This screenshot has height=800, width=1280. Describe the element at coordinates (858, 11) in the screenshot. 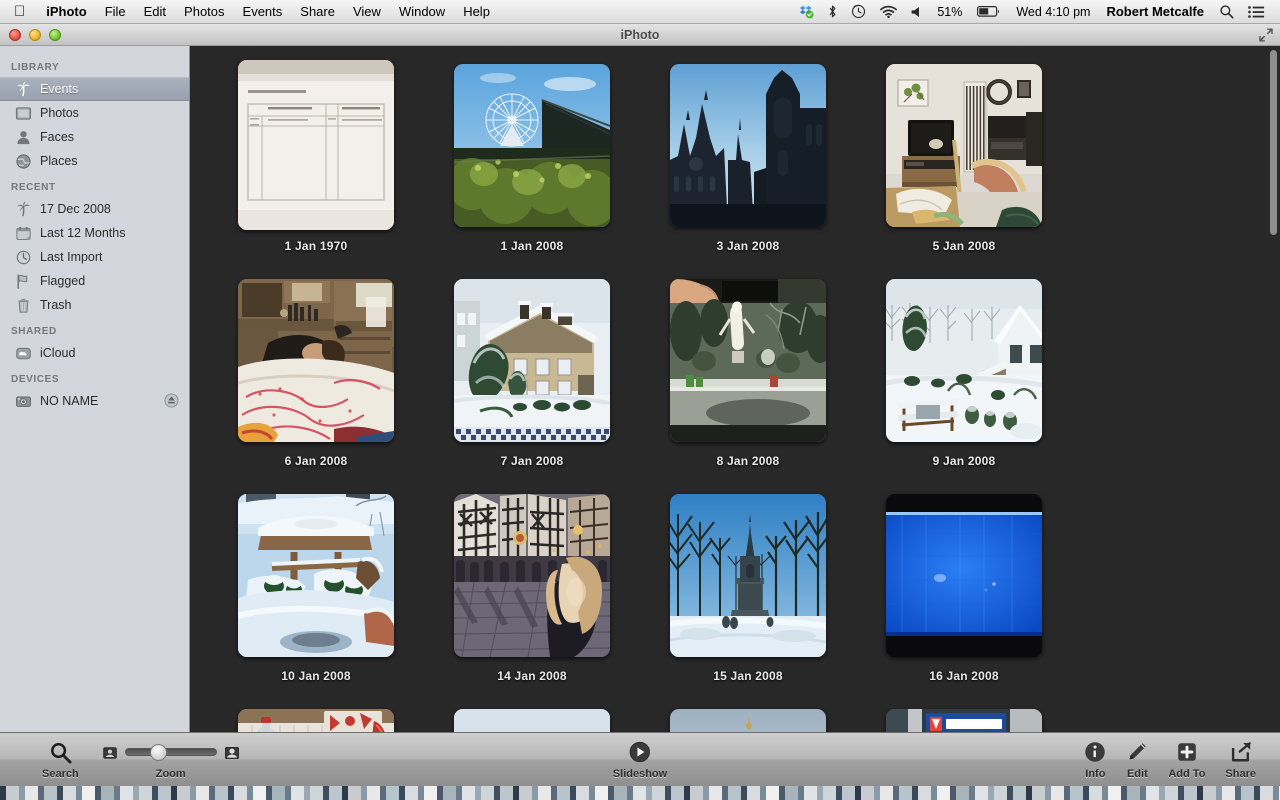

I see `time-machine-icon` at that location.